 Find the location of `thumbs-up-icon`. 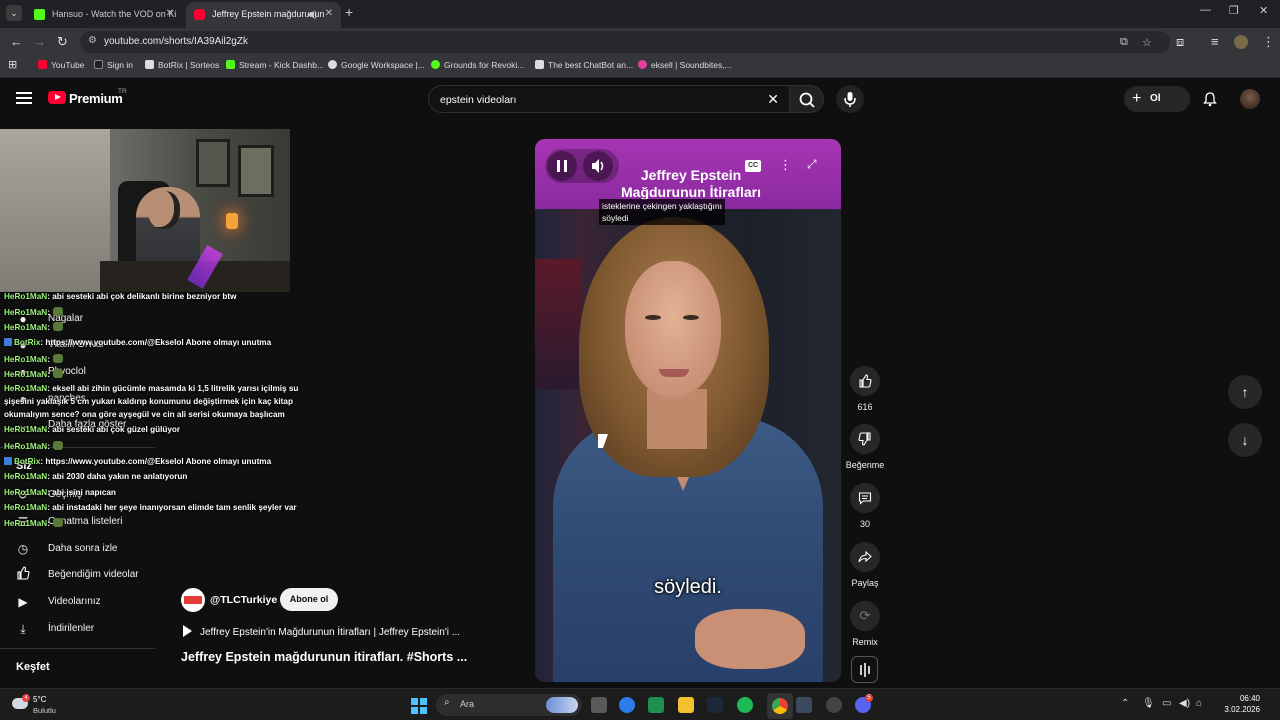

thumbs-up-icon is located at coordinates (865, 381).